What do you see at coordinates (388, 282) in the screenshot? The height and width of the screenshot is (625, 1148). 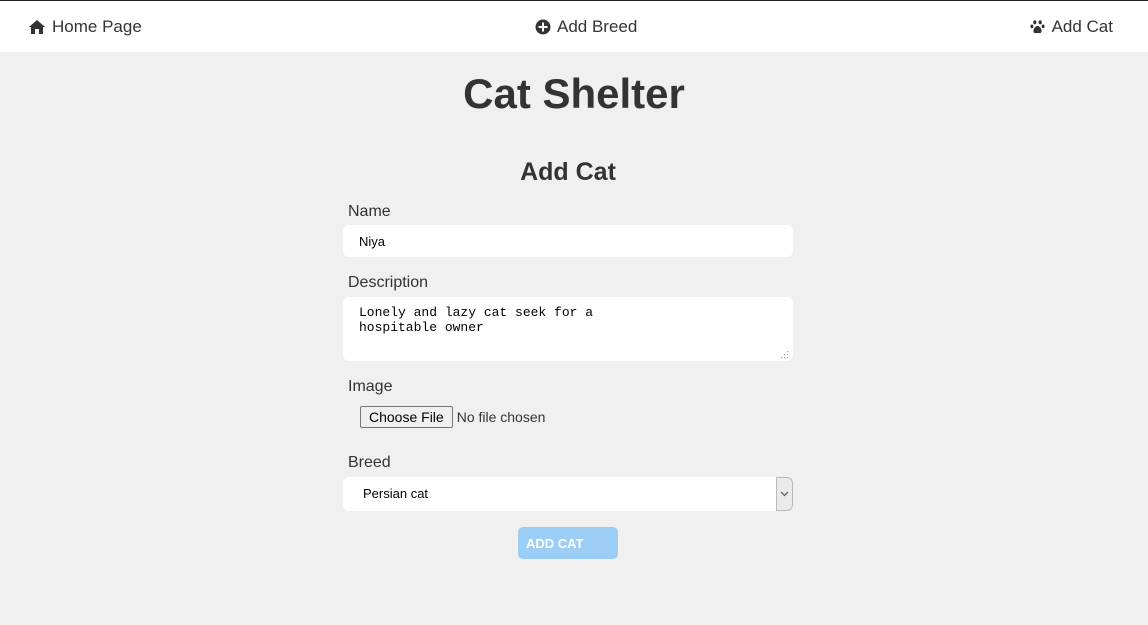 I see `description-label: Description` at bounding box center [388, 282].